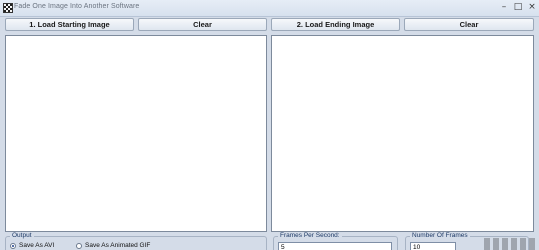 The height and width of the screenshot is (250, 539). I want to click on save-as-gif-option: Save As Animated GIF, so click(113, 245).